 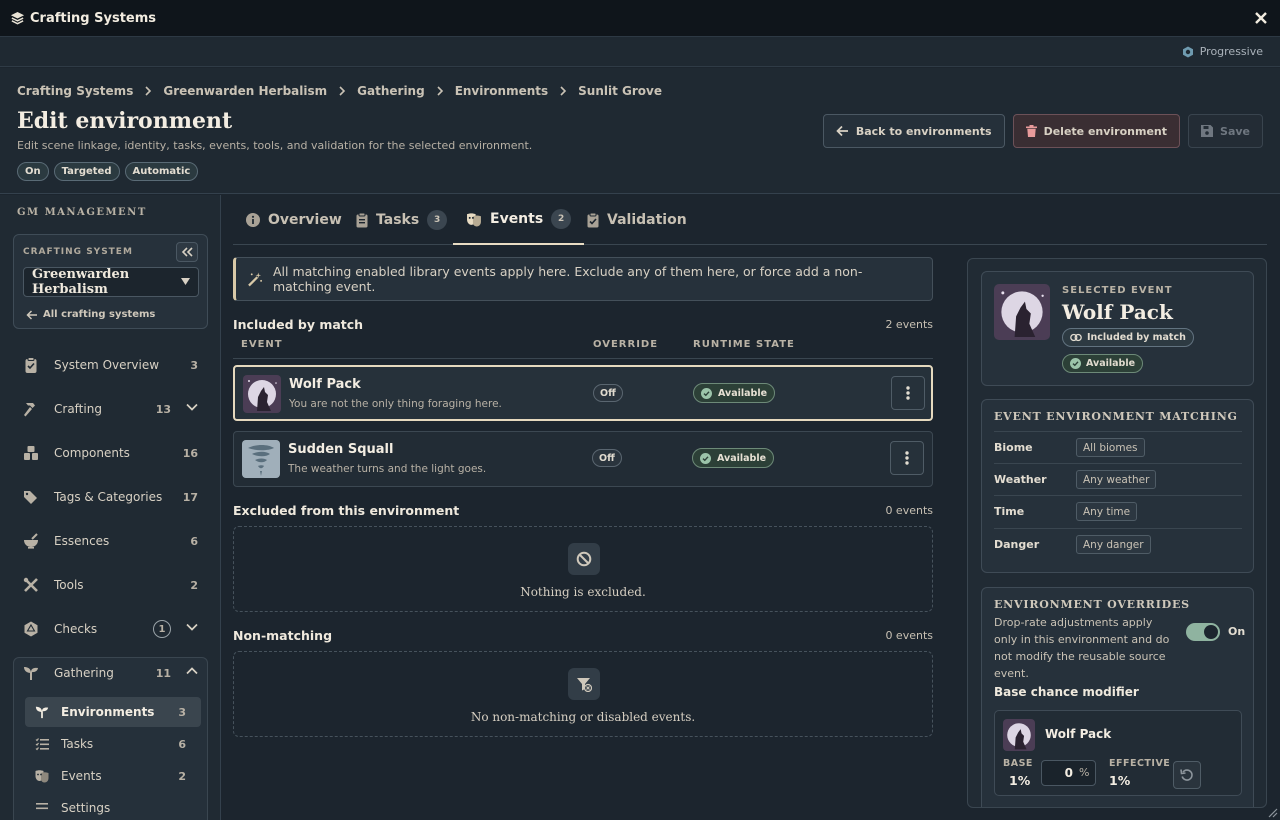 What do you see at coordinates (391, 91) in the screenshot?
I see `breadcrumb-gathering: Gathering` at bounding box center [391, 91].